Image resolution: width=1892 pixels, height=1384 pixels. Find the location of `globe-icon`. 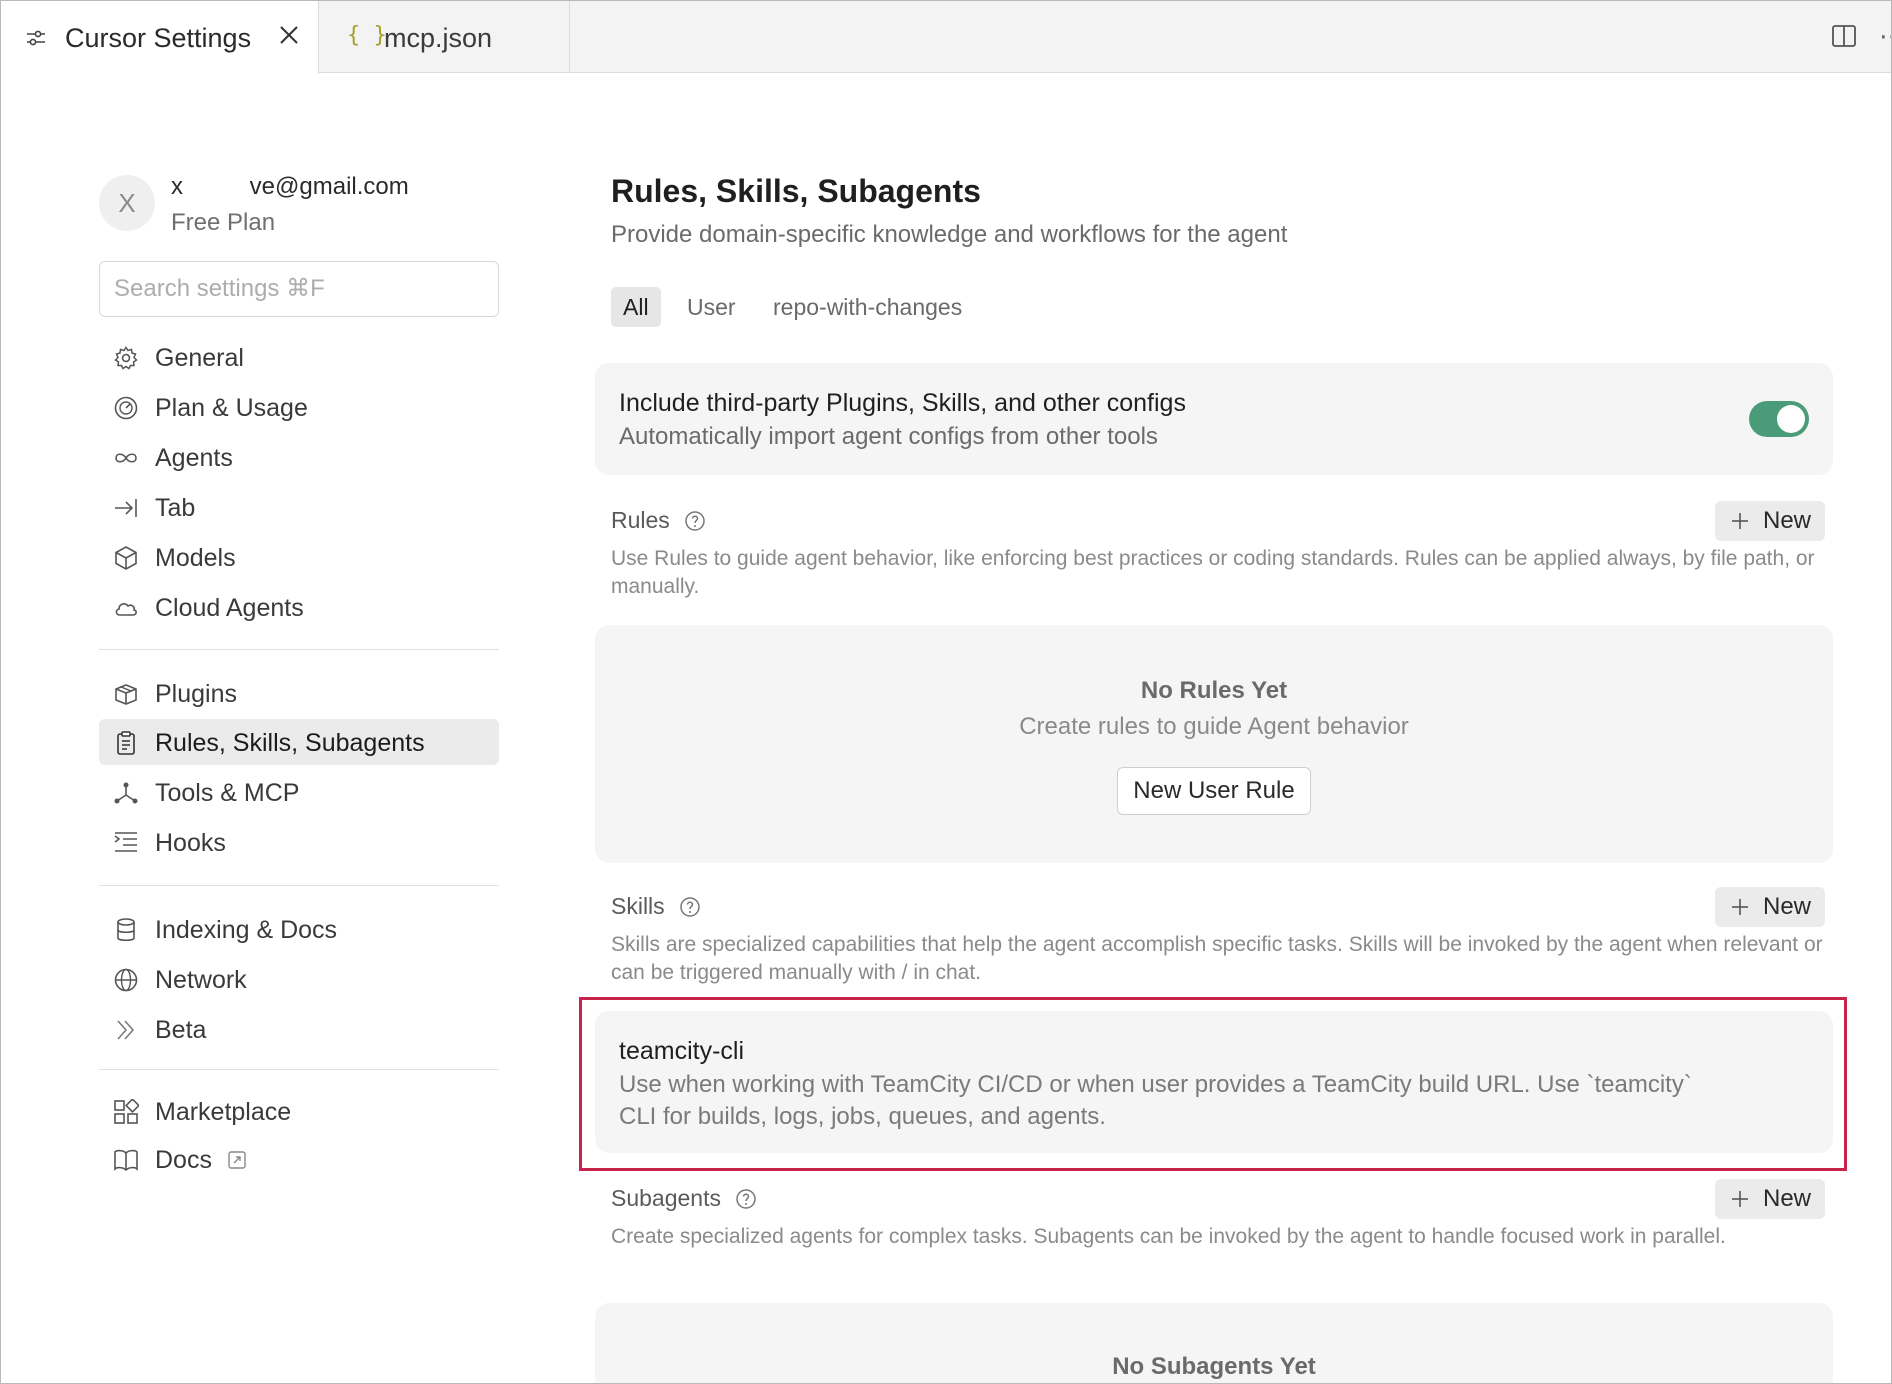

globe-icon is located at coordinates (126, 980).